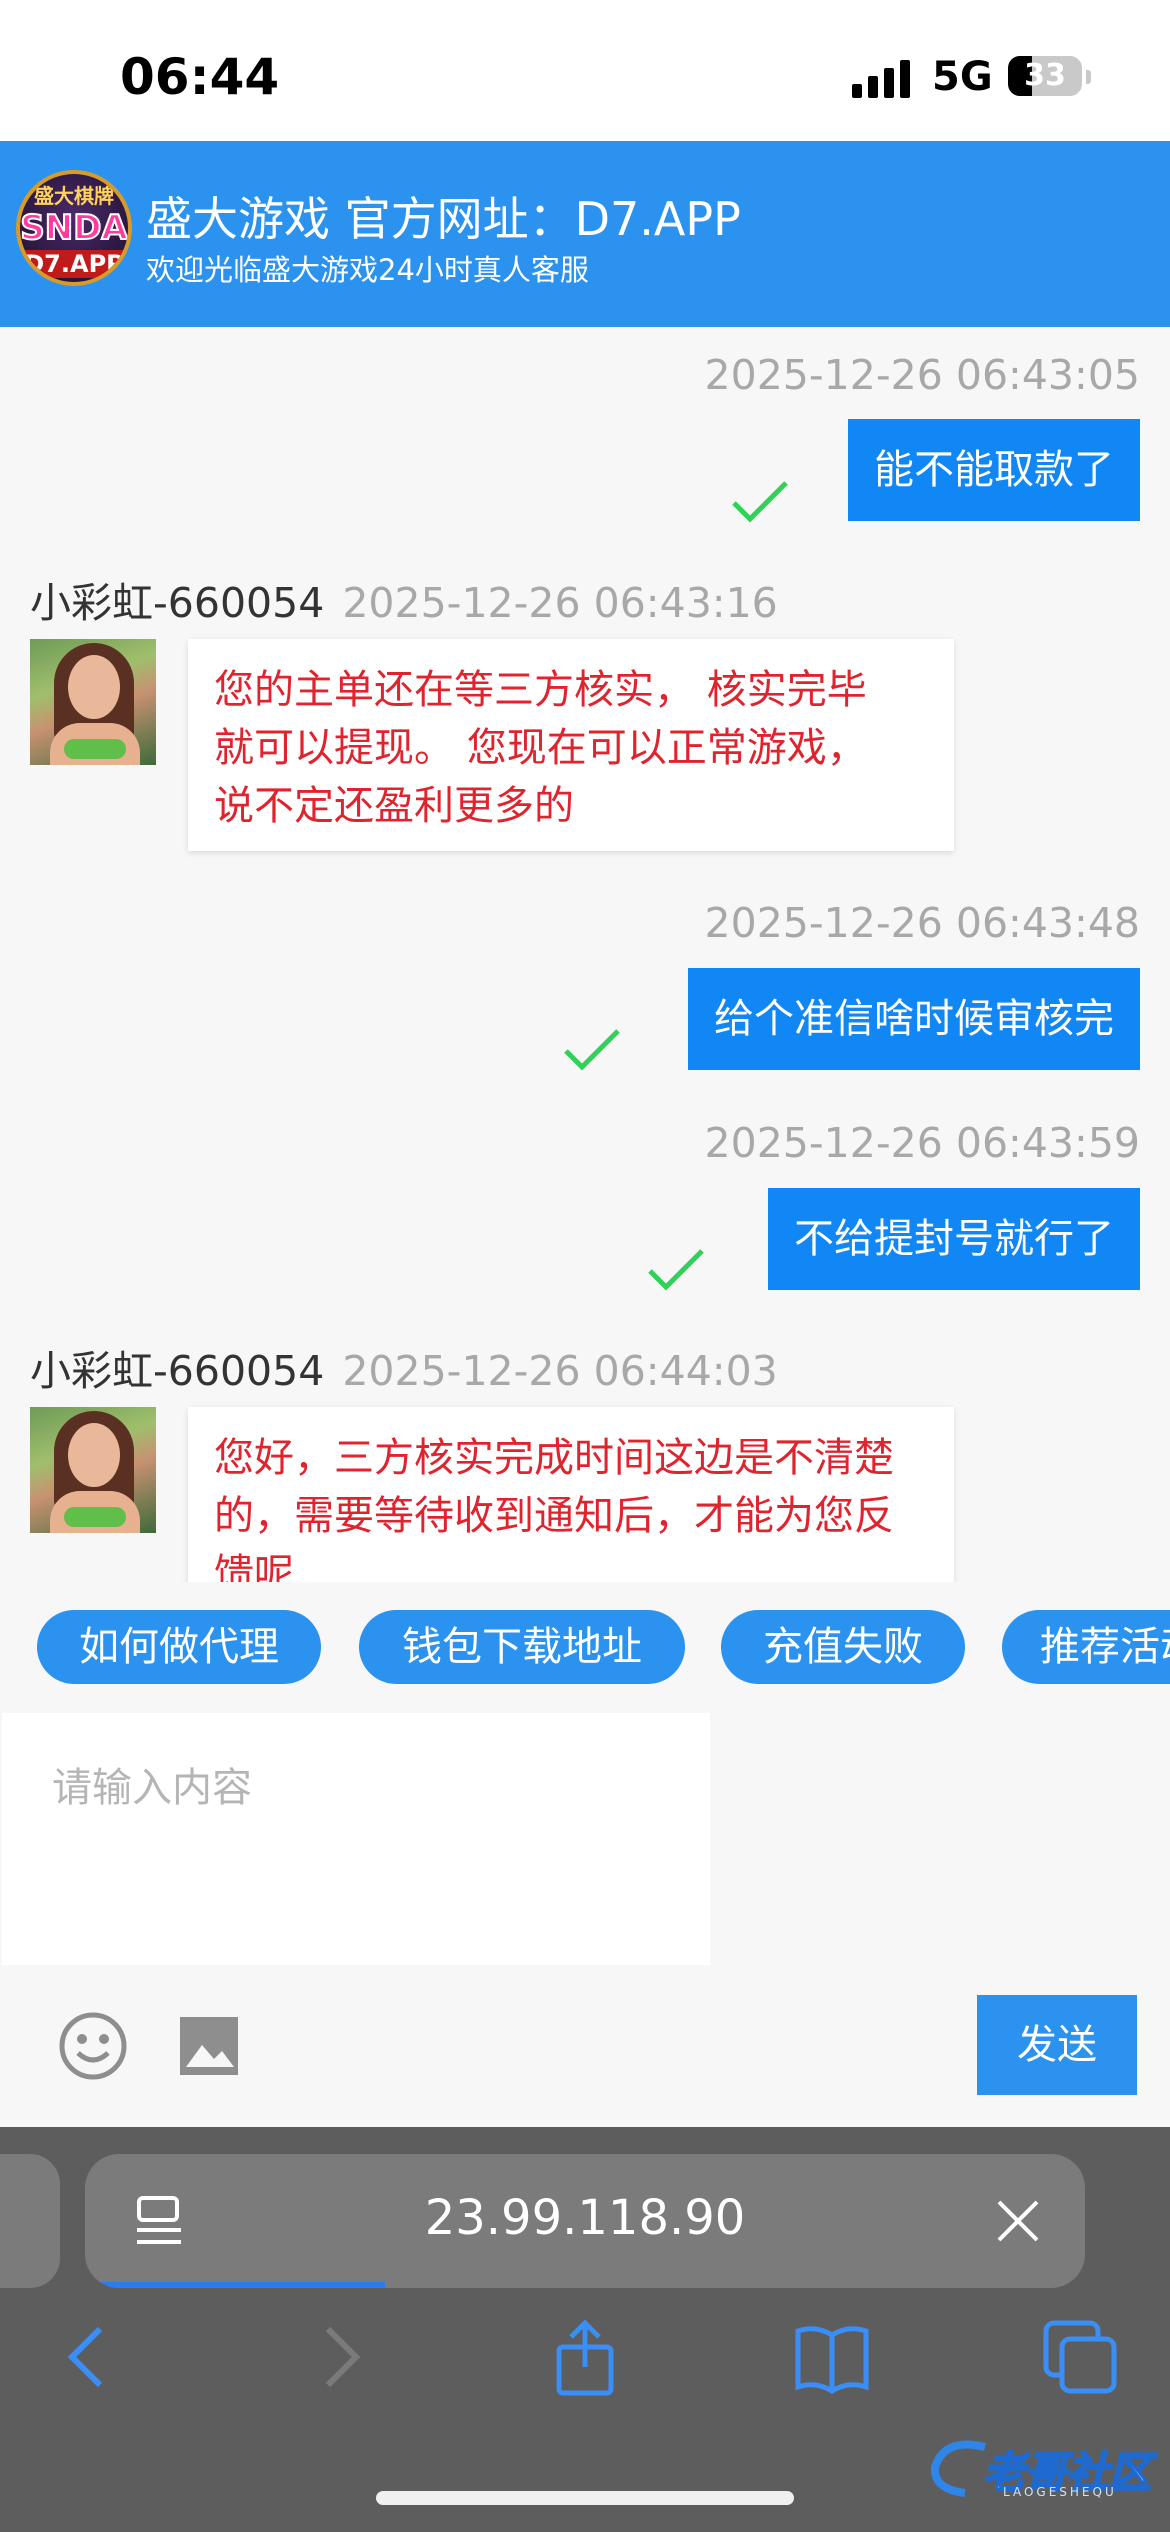 The height and width of the screenshot is (2532, 1170). I want to click on message-line: 说不定还盈利更多的, so click(394, 806).